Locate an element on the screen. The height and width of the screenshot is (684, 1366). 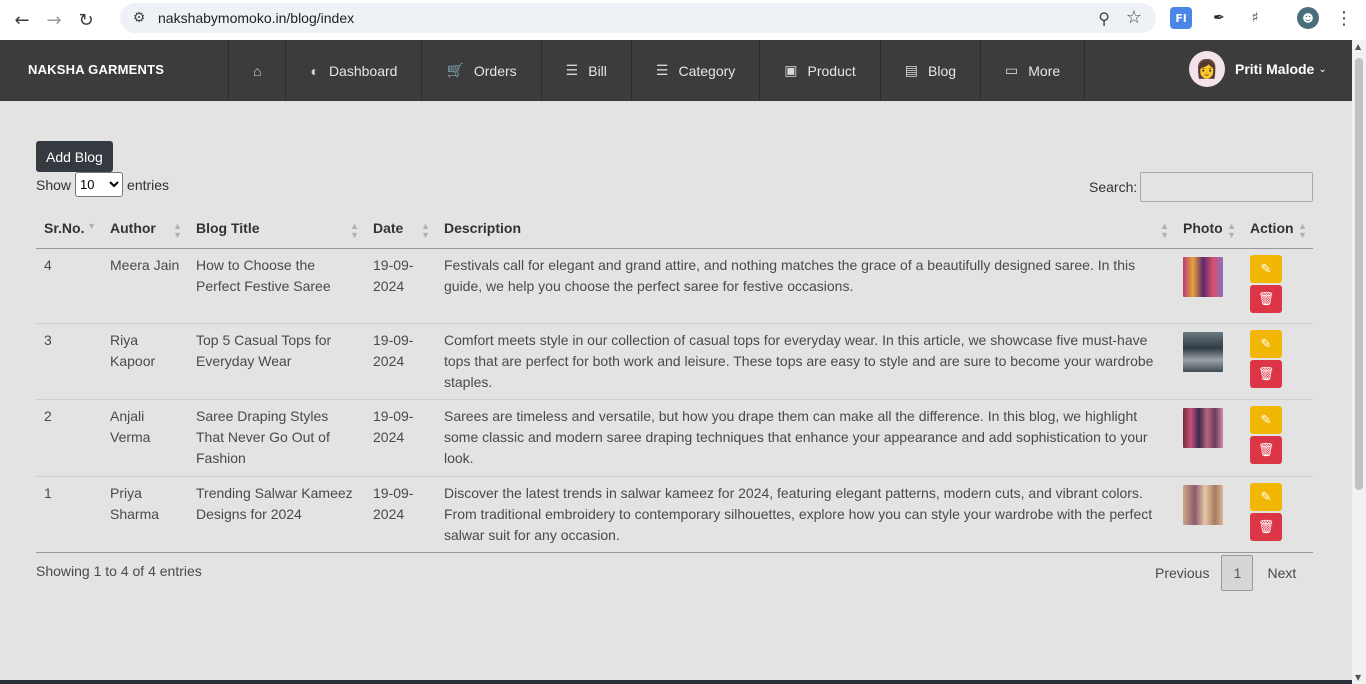
scrollbar-thumb is located at coordinates (1359, 274).